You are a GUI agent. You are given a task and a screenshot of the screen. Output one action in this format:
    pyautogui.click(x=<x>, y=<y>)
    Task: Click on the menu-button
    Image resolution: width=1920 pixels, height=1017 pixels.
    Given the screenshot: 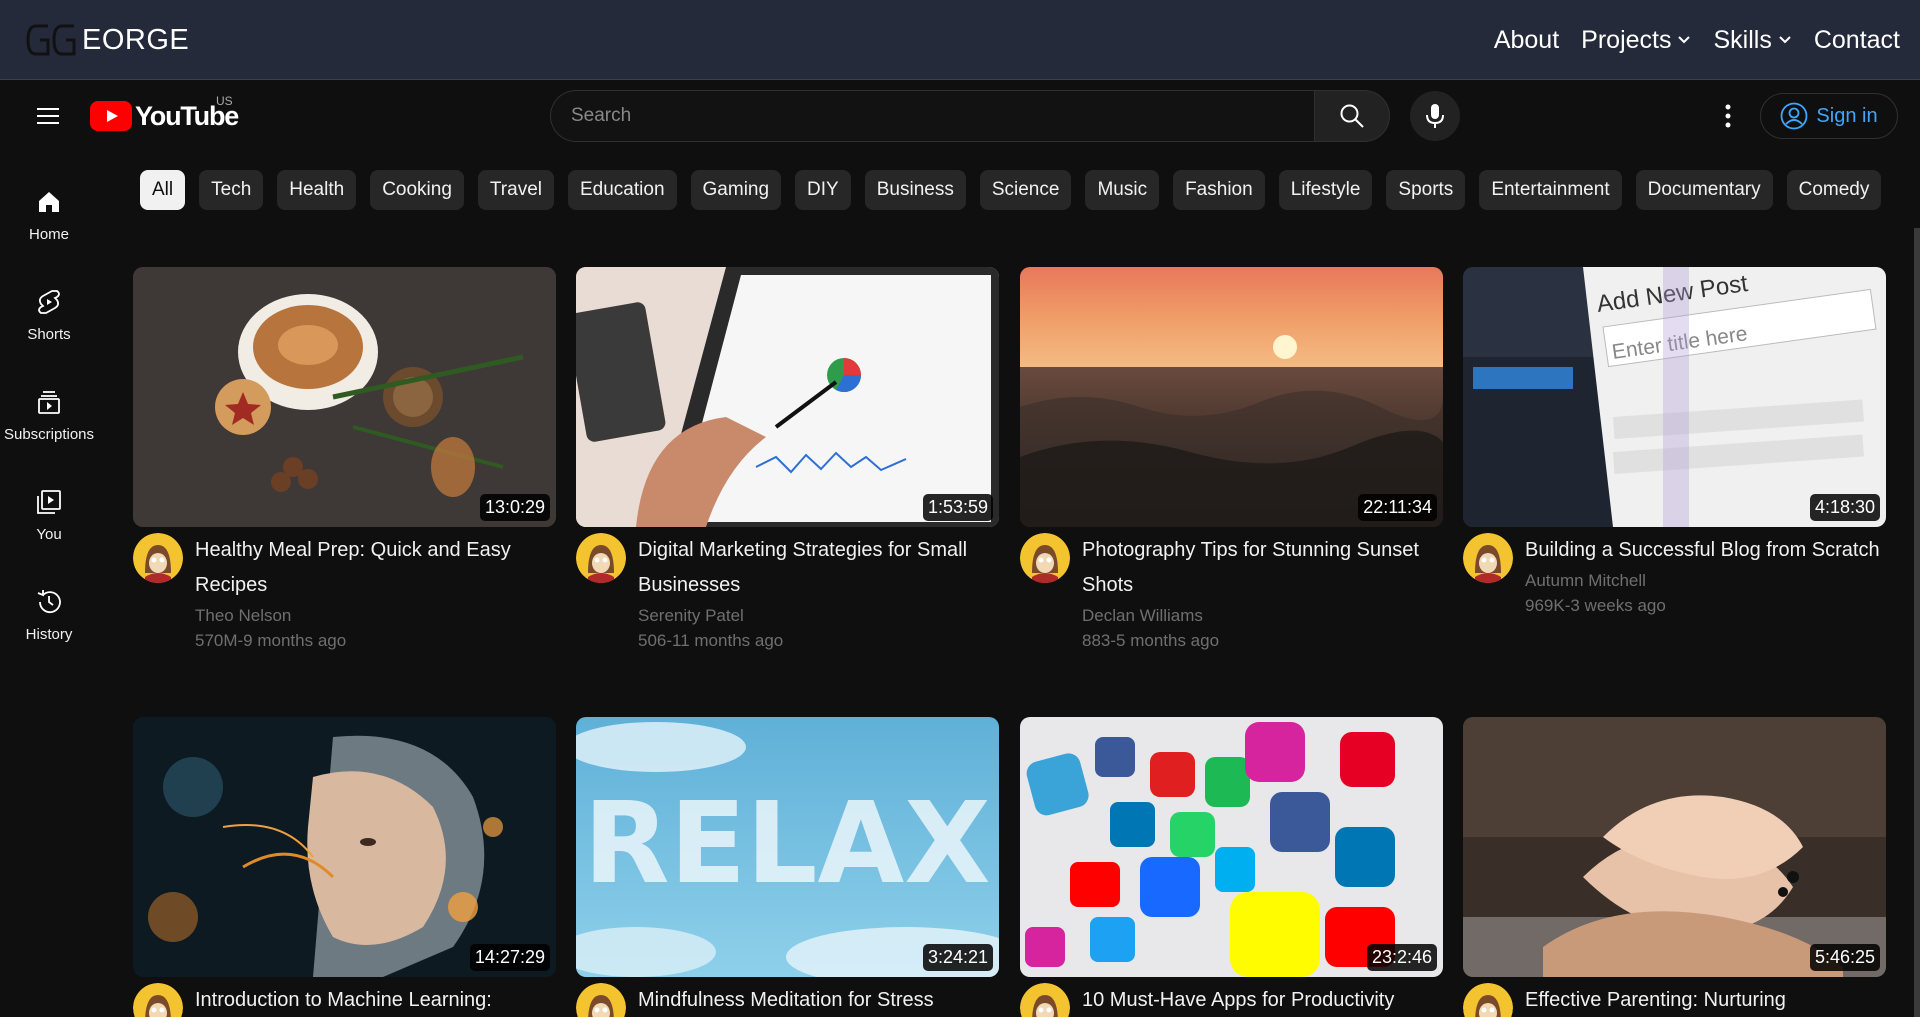 What is the action you would take?
    pyautogui.click(x=48, y=116)
    